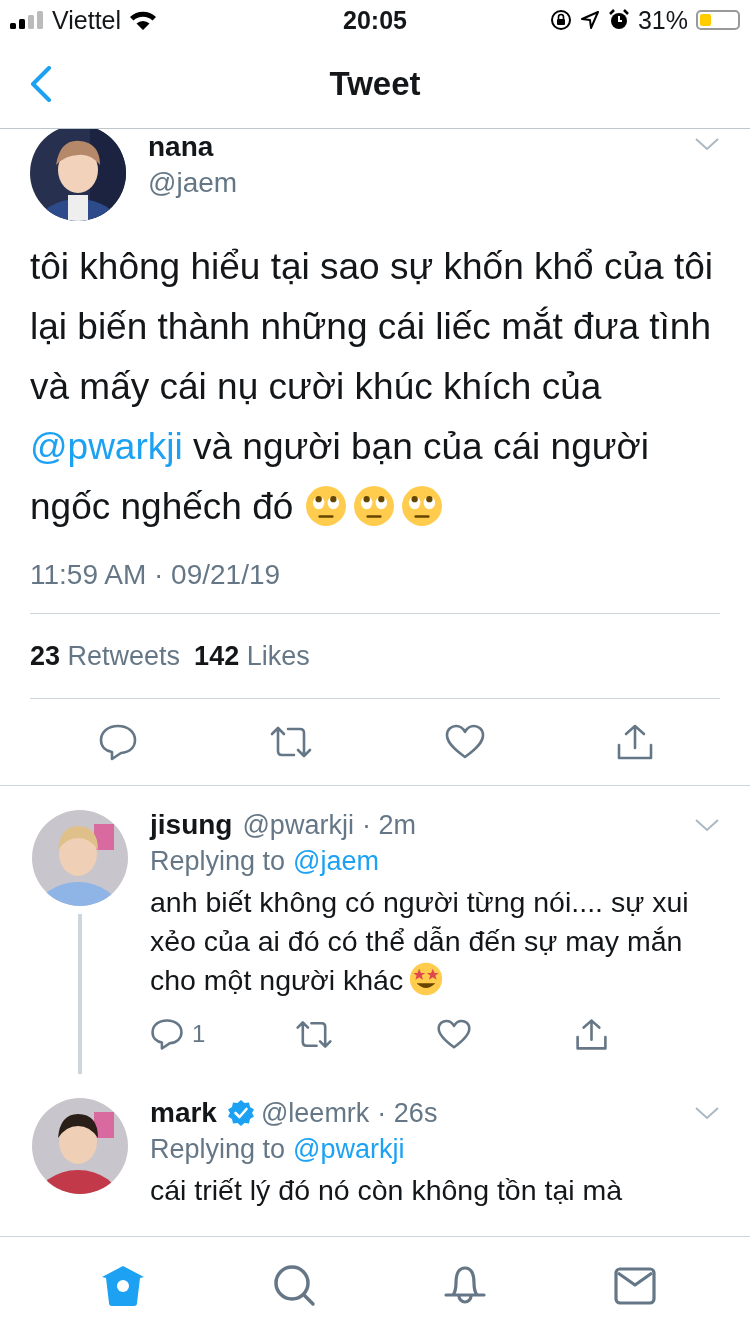 This screenshot has height=1334, width=750. Describe the element at coordinates (193, 183) in the screenshot. I see `author-handle: @jaem` at that location.